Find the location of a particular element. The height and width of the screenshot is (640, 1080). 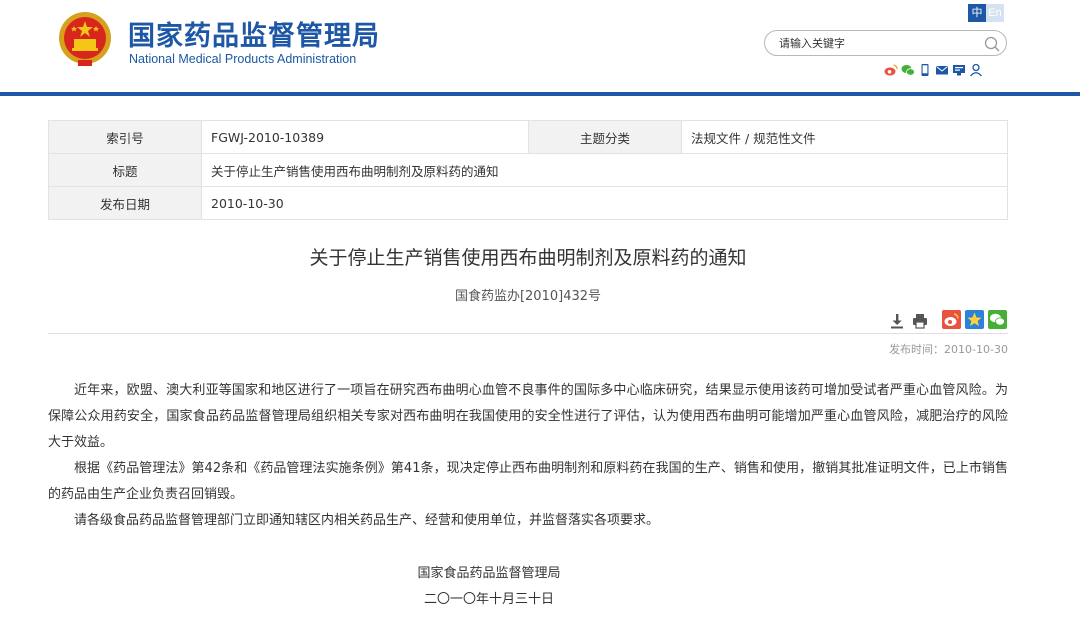

download-icon is located at coordinates (897, 321).